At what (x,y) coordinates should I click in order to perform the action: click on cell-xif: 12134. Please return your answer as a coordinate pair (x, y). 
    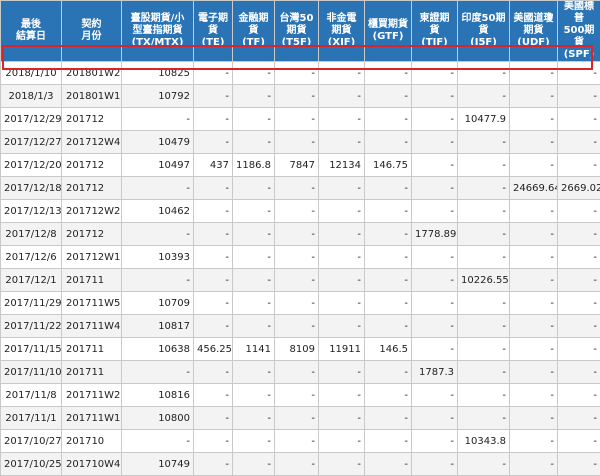
    Looking at the image, I should click on (342, 165).